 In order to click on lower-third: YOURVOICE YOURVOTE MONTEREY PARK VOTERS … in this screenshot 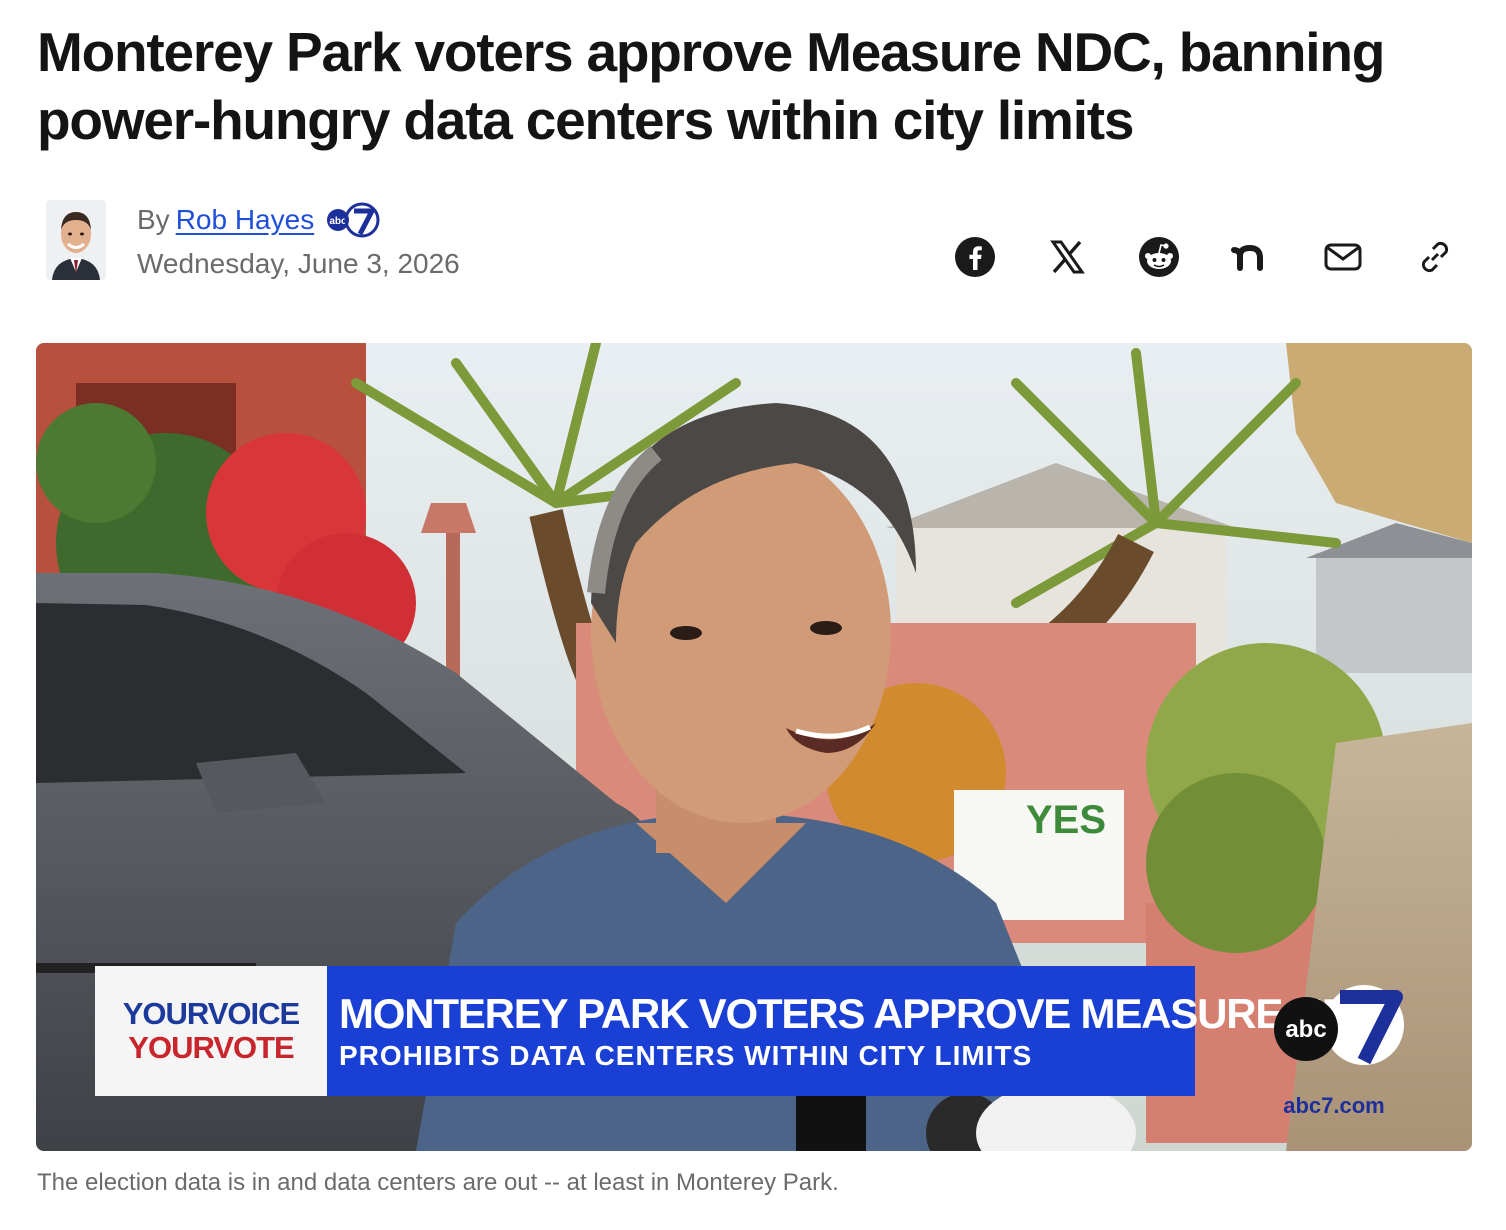, I will do `click(738, 1031)`.